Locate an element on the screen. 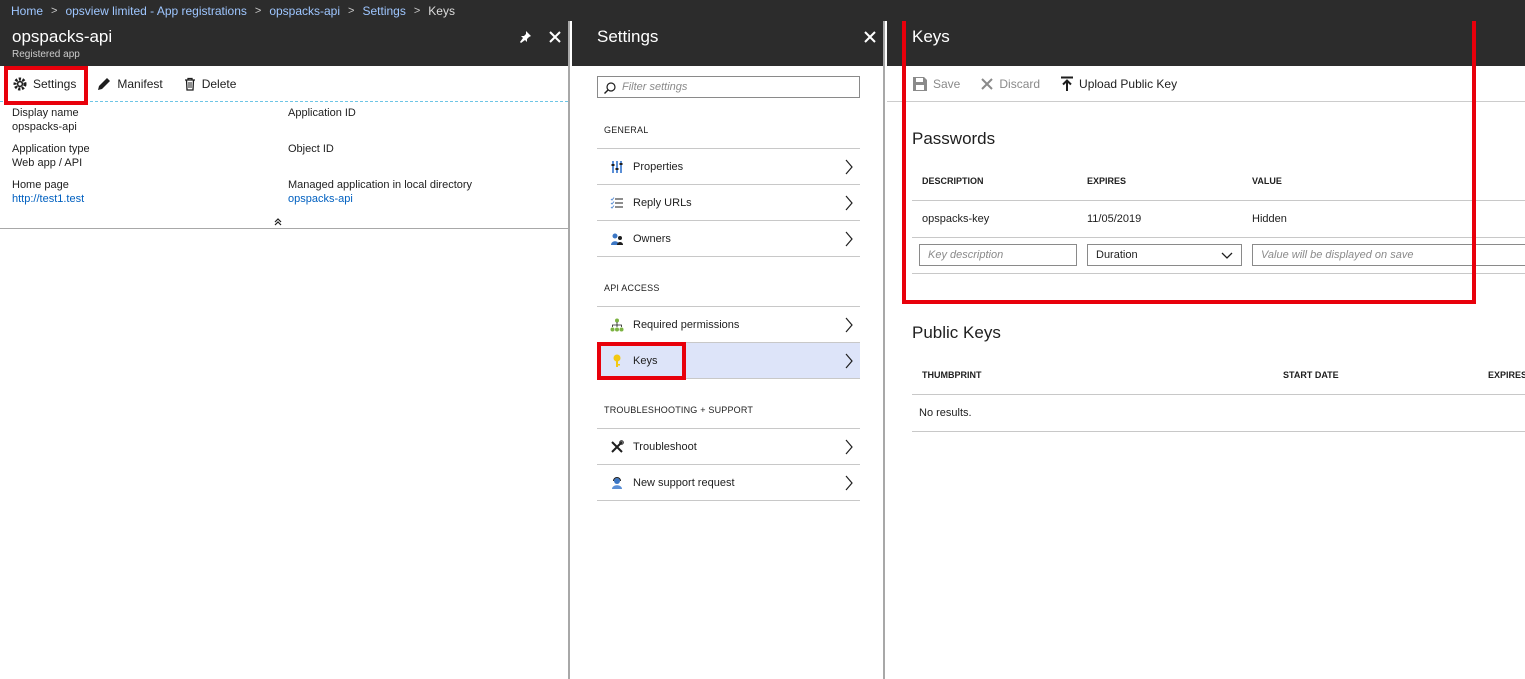 This screenshot has height=679, width=1525. sidebar-item-label: Troubleshoot is located at coordinates (665, 446).